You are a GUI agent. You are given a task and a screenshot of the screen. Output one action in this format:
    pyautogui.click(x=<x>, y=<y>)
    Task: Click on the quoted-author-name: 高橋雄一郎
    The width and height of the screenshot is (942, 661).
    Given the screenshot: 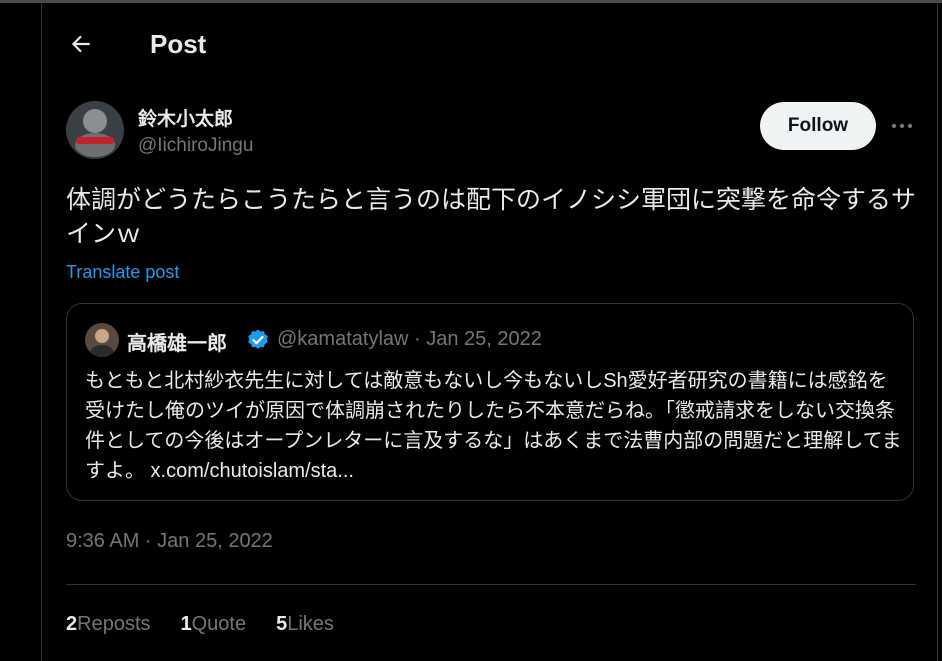 What is the action you would take?
    pyautogui.click(x=177, y=344)
    